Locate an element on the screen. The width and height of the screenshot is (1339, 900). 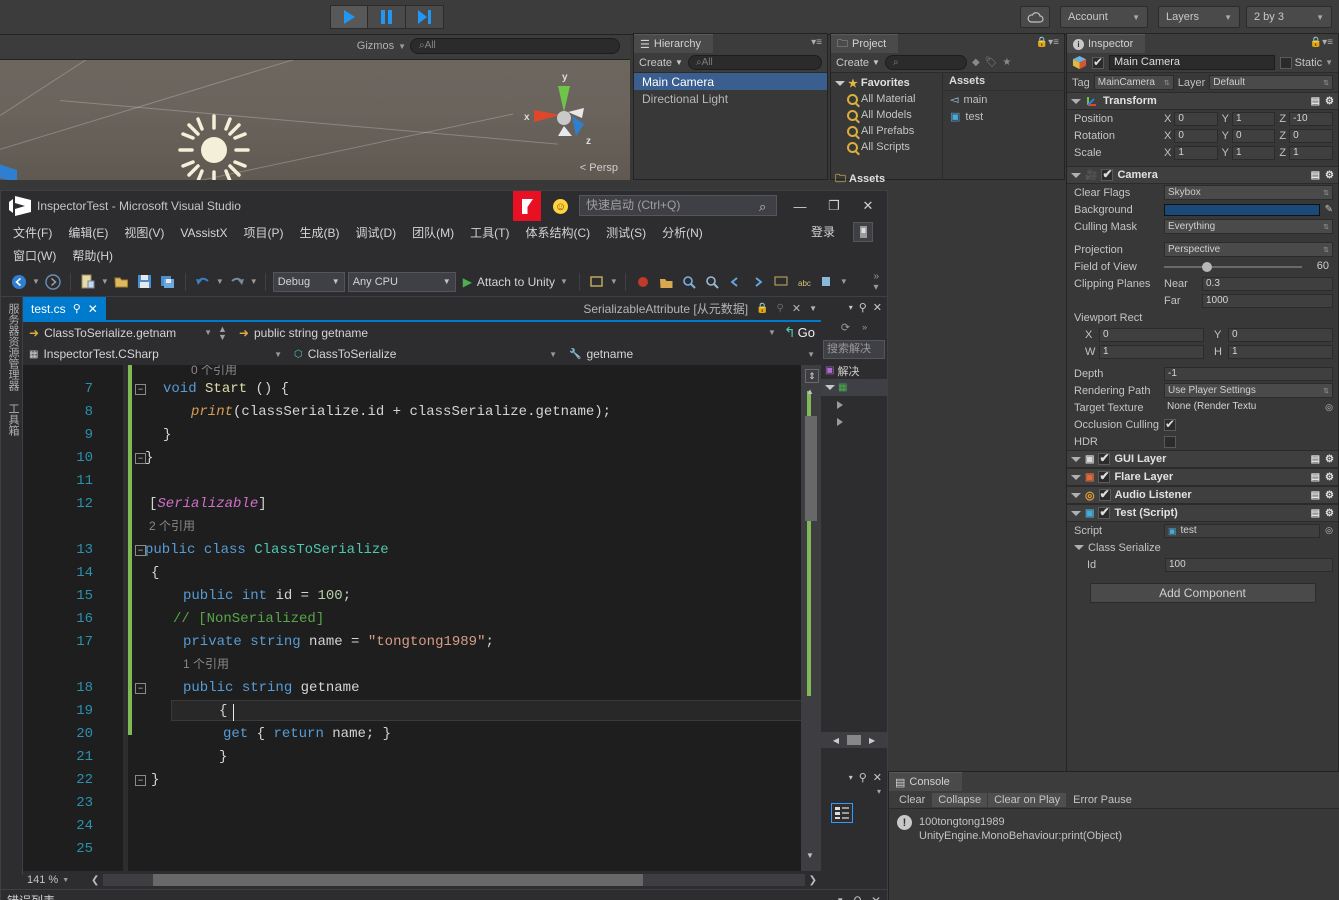
menu-window: 窗口(W) is located at coordinates (34, 255).